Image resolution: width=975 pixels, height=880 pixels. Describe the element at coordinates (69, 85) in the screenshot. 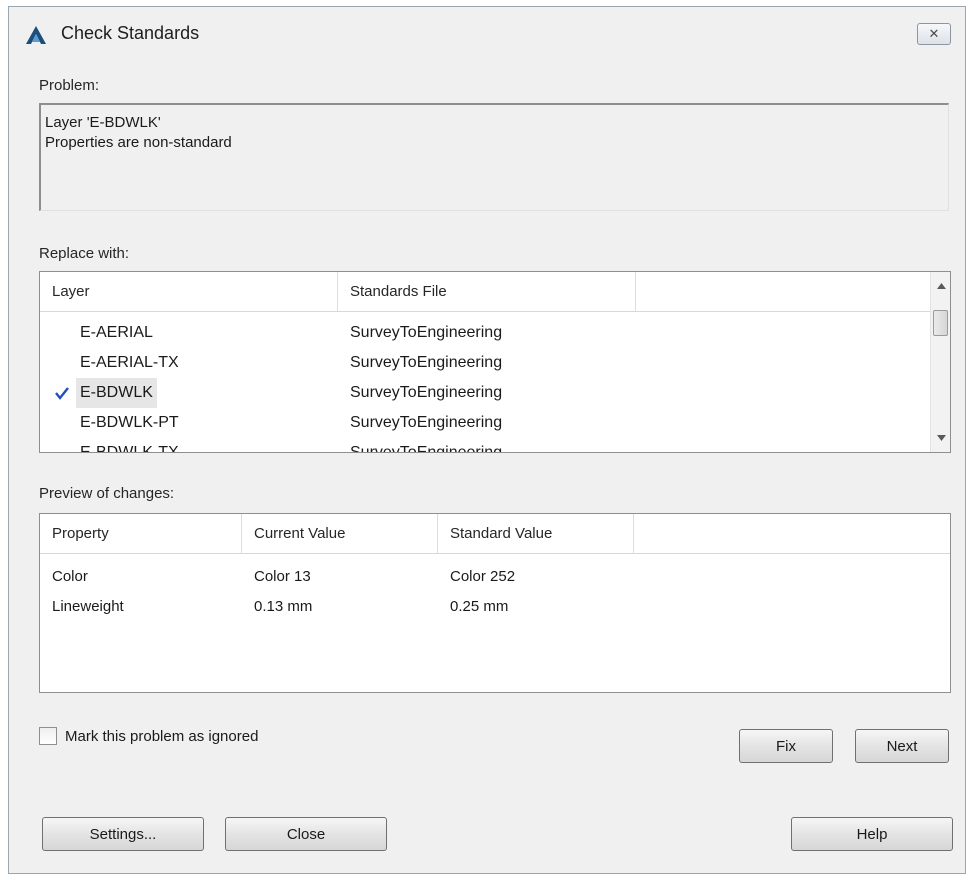

I see `problem-label: Problem:` at that location.